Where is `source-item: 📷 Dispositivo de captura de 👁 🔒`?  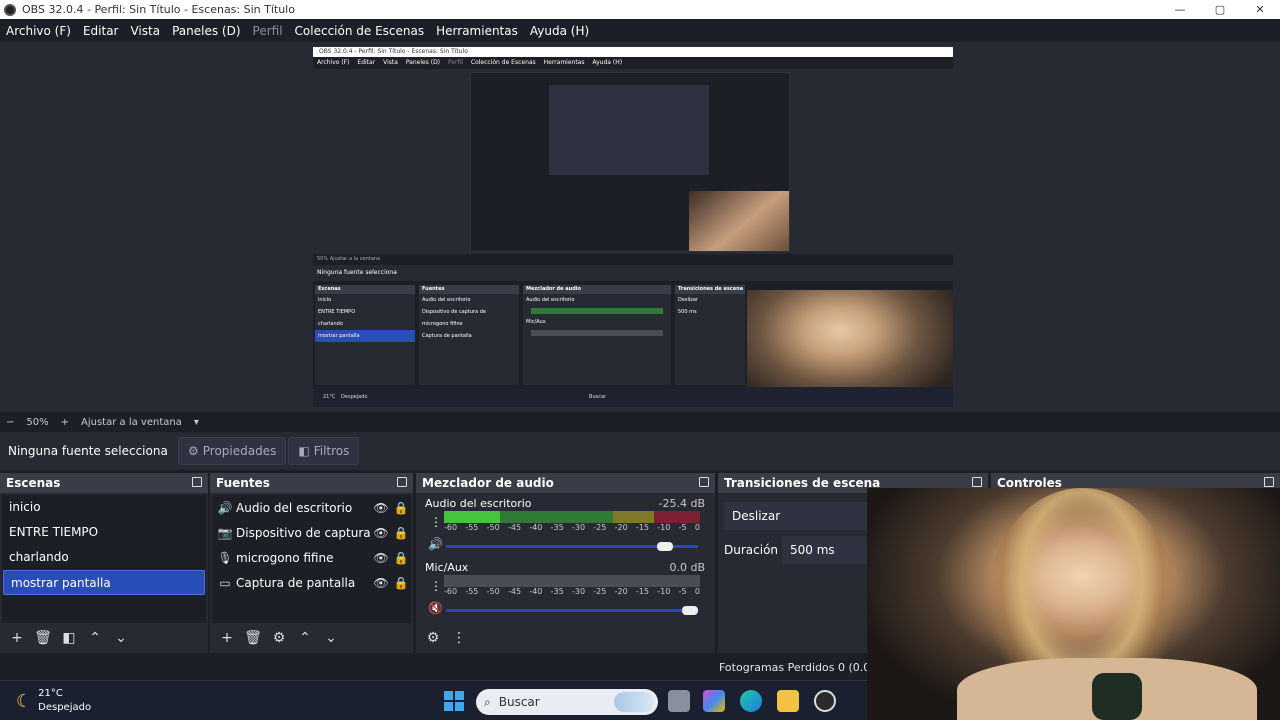 source-item: 📷 Dispositivo de captura de 👁 🔒 is located at coordinates (311, 532).